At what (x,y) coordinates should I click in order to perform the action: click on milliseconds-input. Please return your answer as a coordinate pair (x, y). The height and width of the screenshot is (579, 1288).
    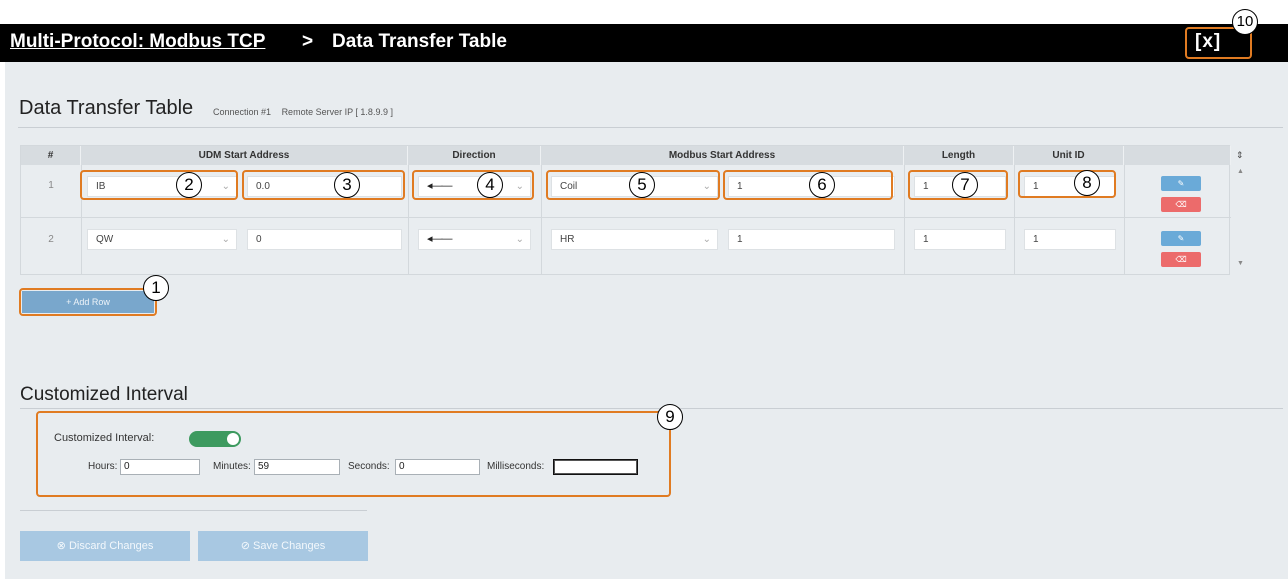
    Looking at the image, I should click on (595, 467).